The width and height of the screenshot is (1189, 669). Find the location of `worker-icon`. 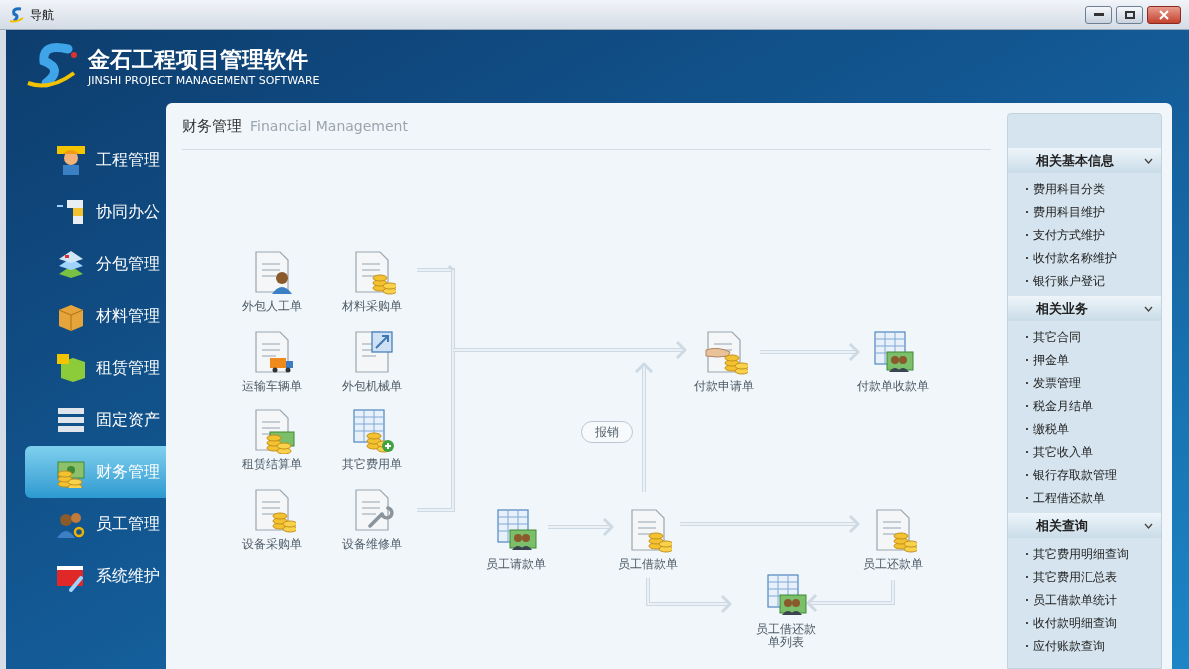

worker-icon is located at coordinates (71, 160).